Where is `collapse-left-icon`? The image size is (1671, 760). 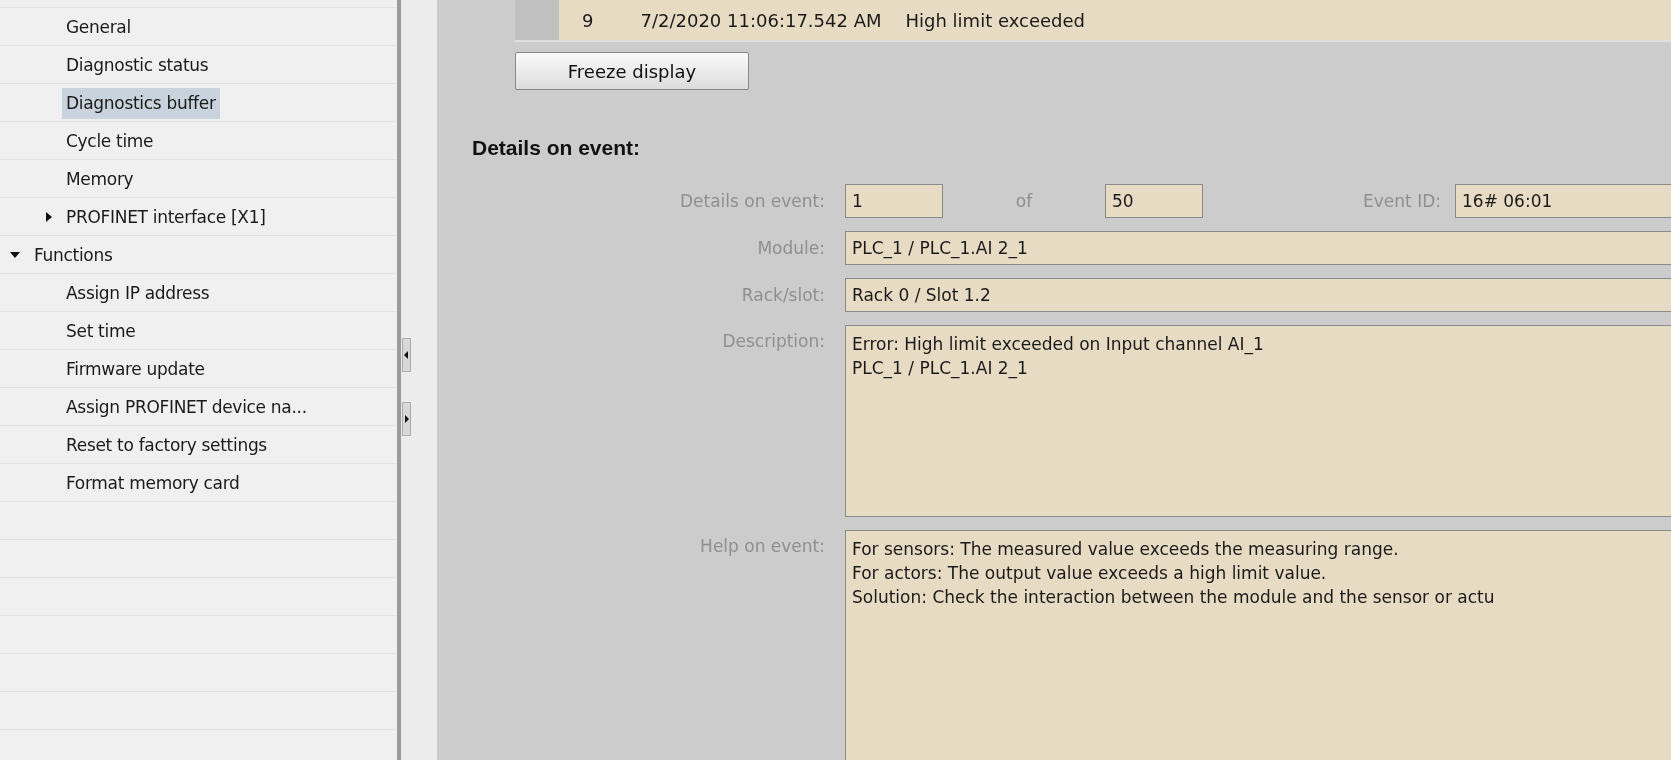 collapse-left-icon is located at coordinates (406, 355).